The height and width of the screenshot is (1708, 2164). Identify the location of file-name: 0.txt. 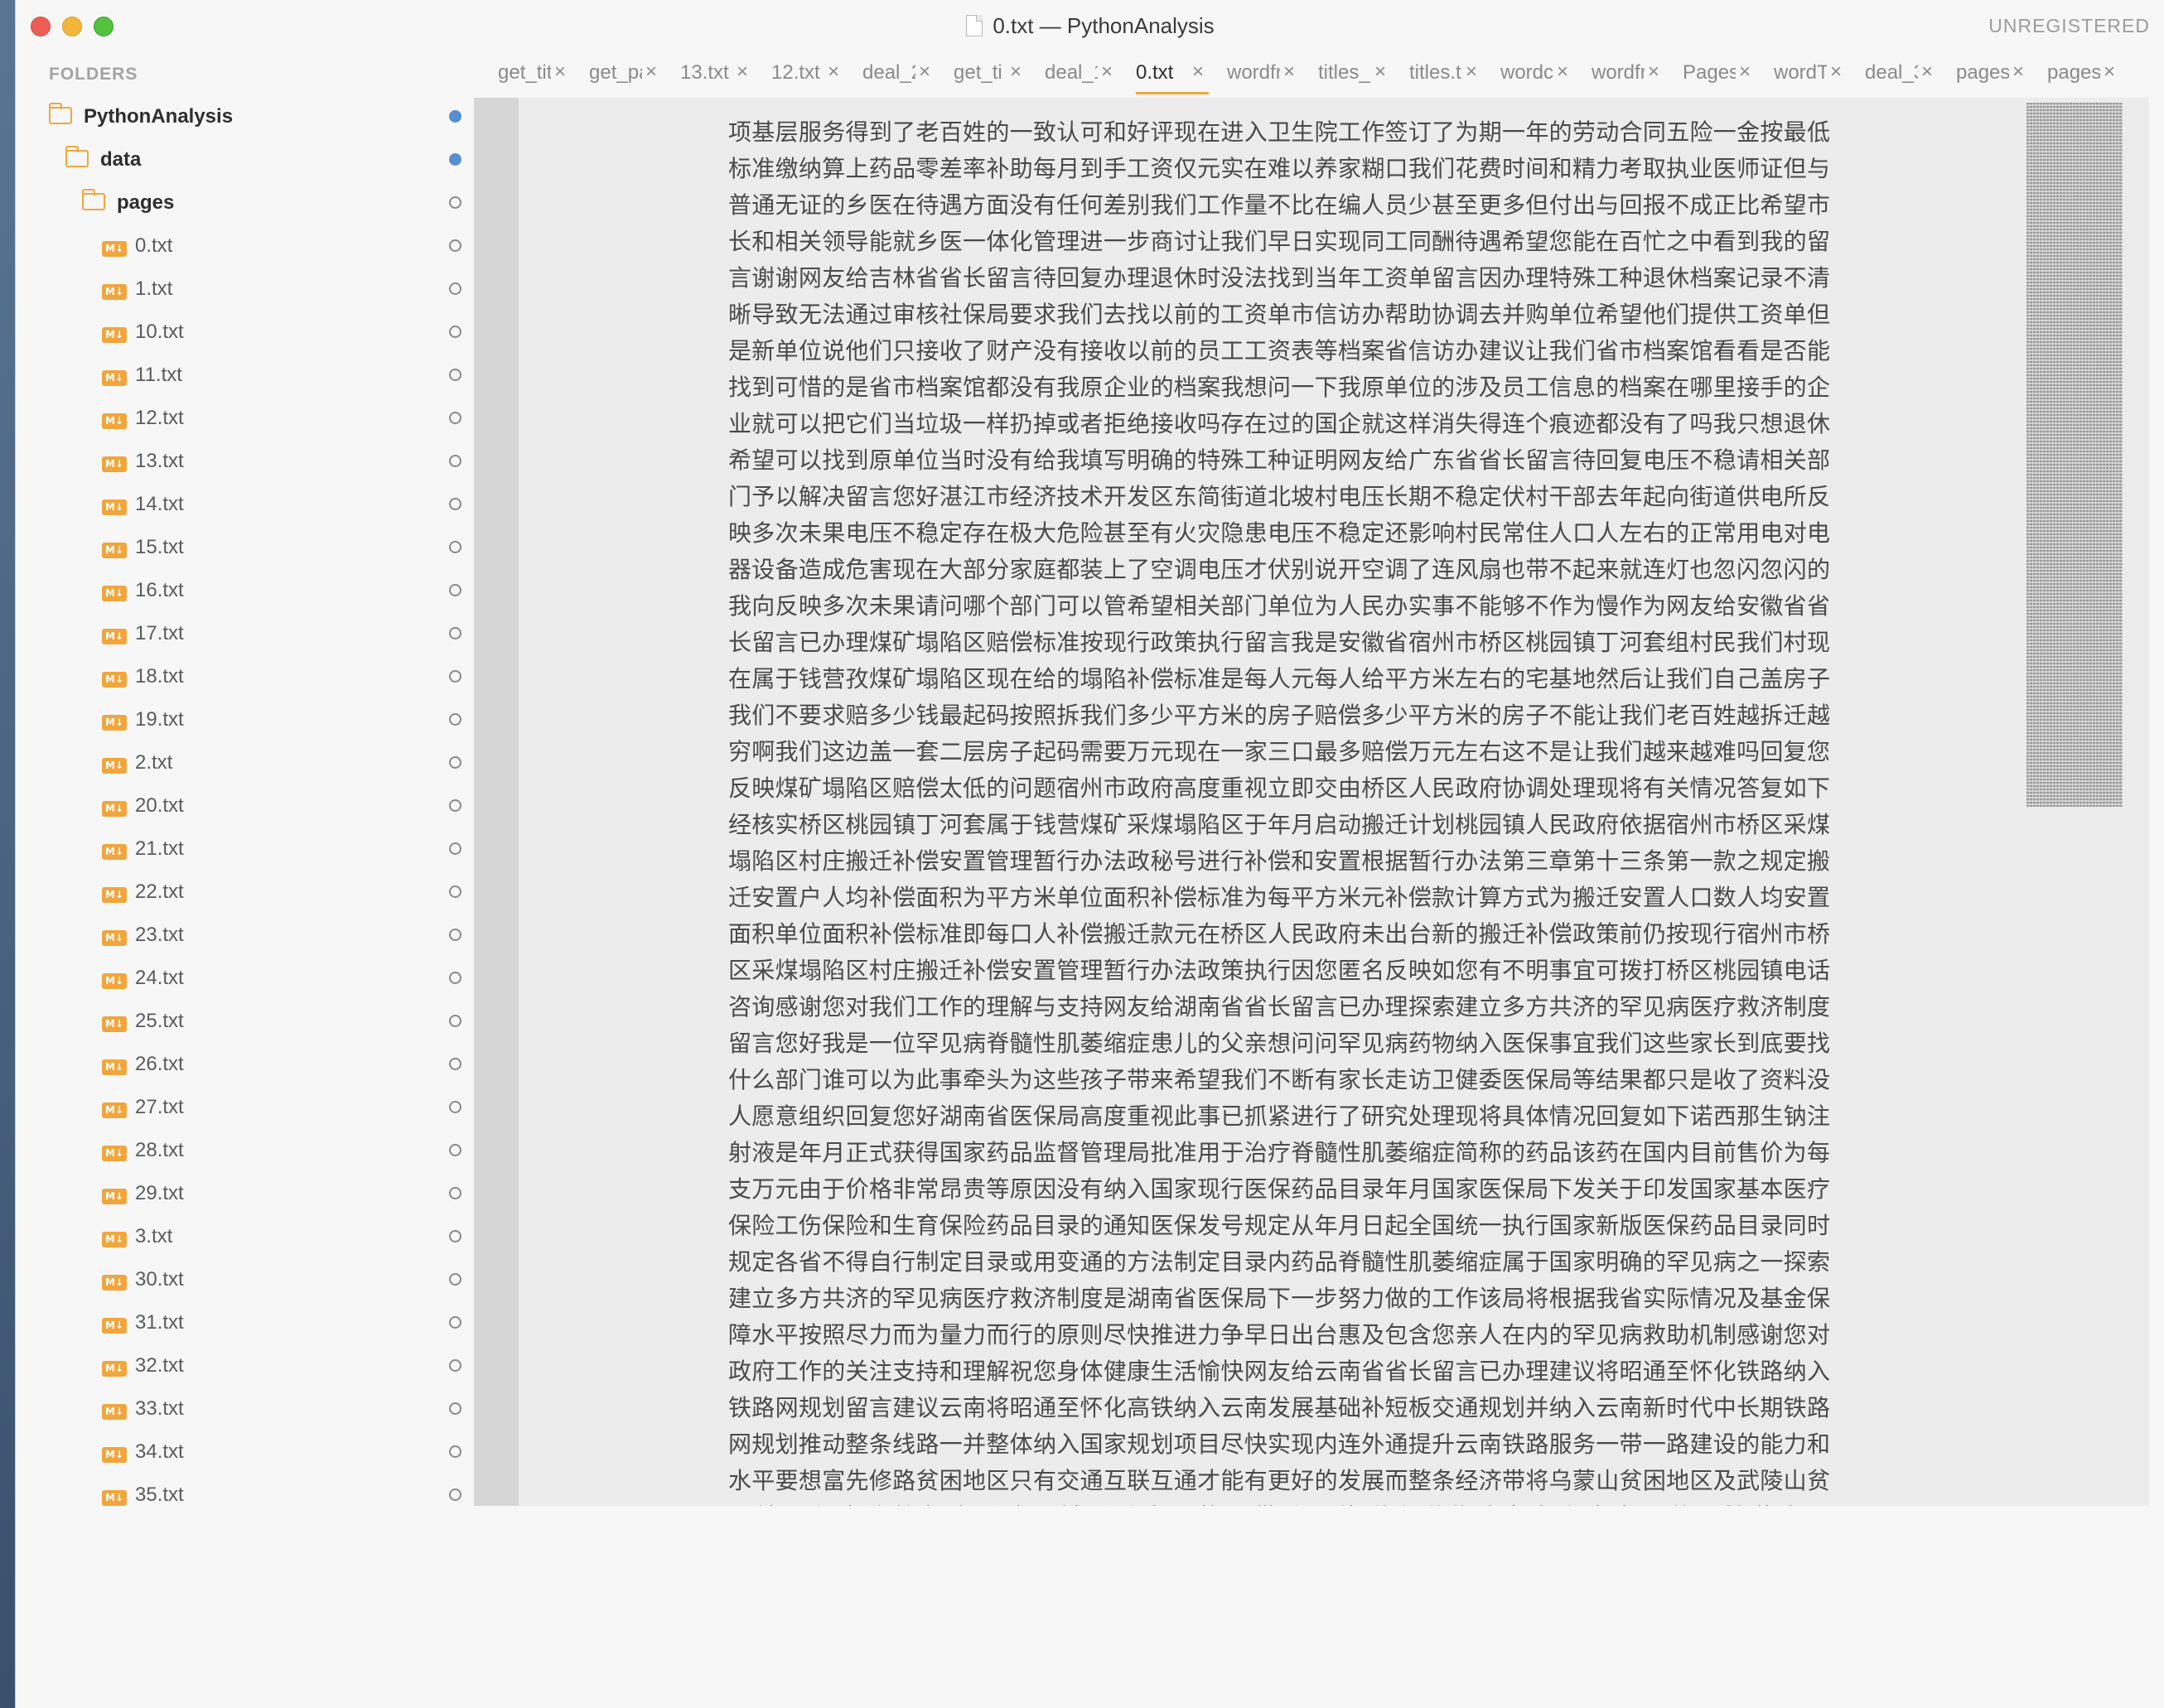
(154, 245).